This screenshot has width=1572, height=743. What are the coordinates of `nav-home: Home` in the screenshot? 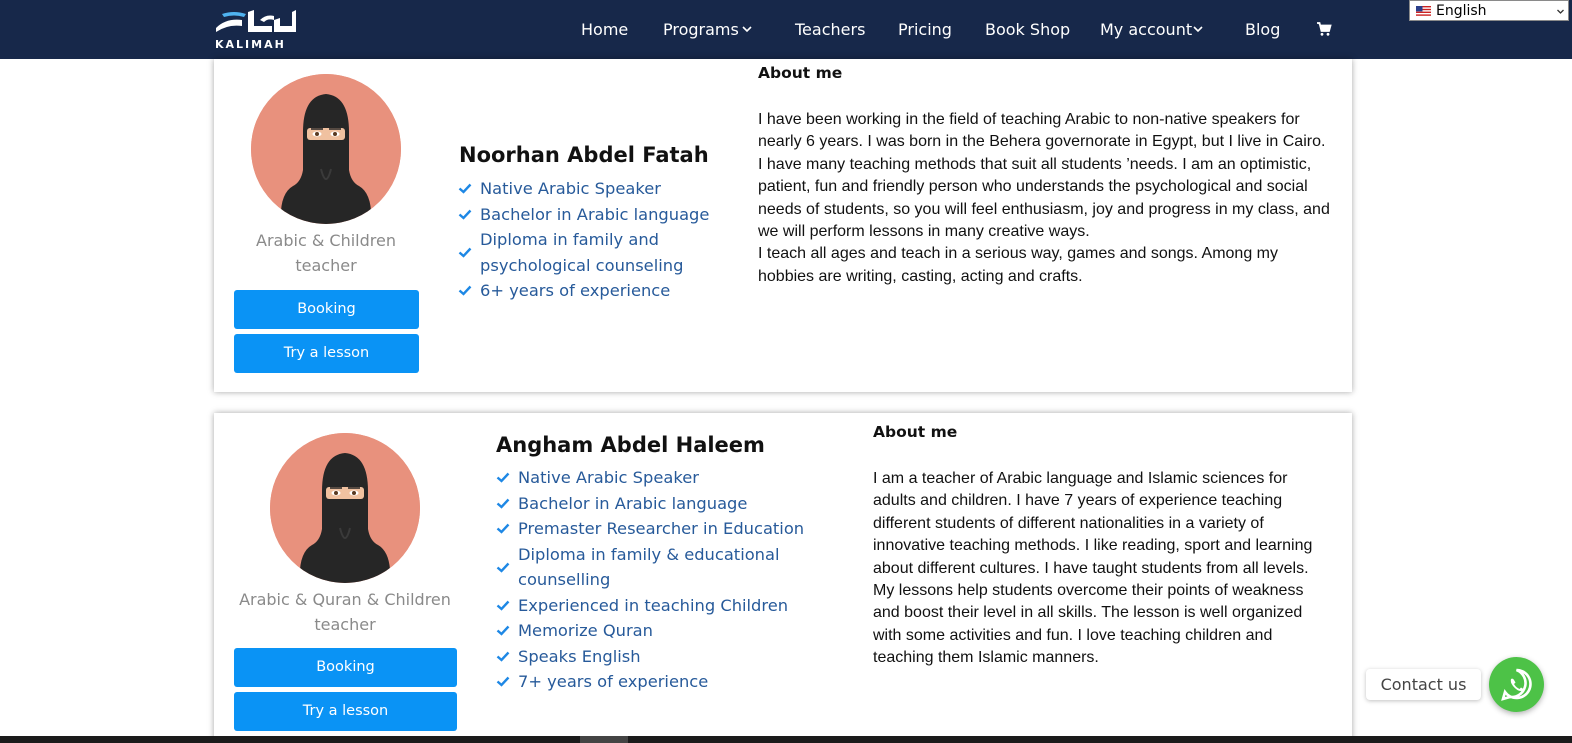 It's located at (604, 29).